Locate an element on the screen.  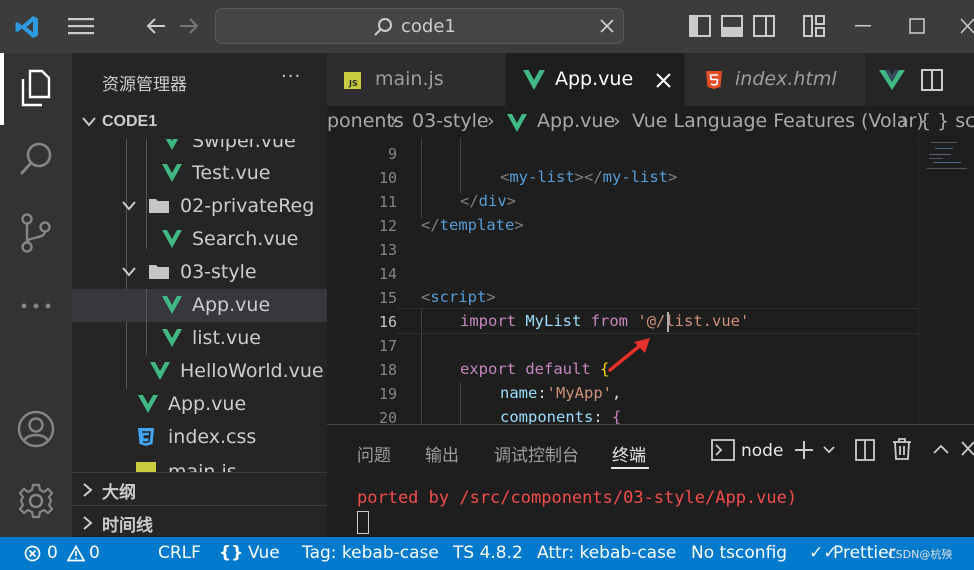
error-count: 0 is located at coordinates (52, 553).